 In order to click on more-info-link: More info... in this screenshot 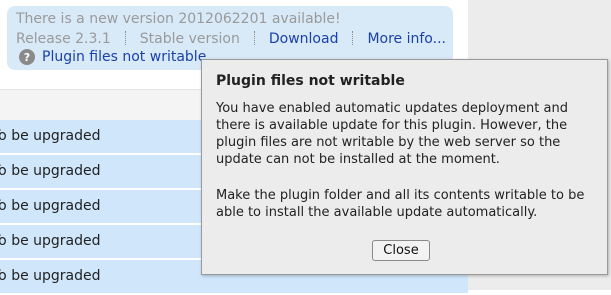, I will do `click(406, 39)`.